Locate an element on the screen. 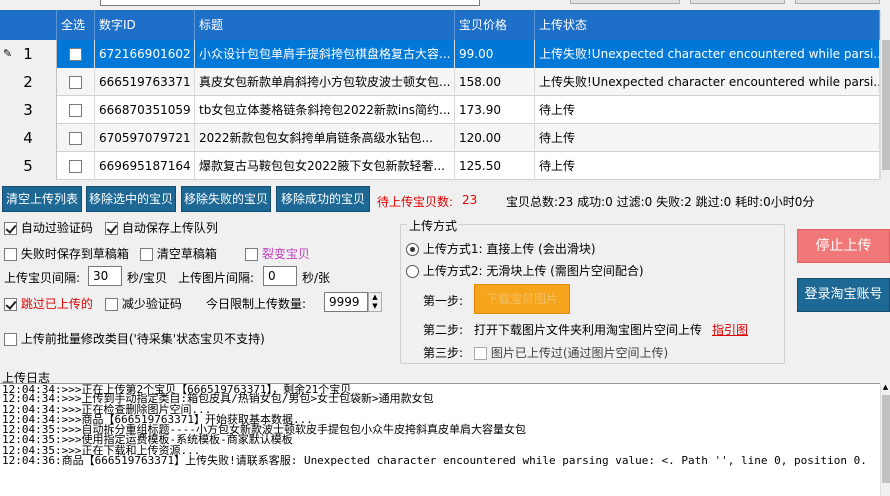 The width and height of the screenshot is (890, 496). step3-label: 第三步: is located at coordinates (443, 353).